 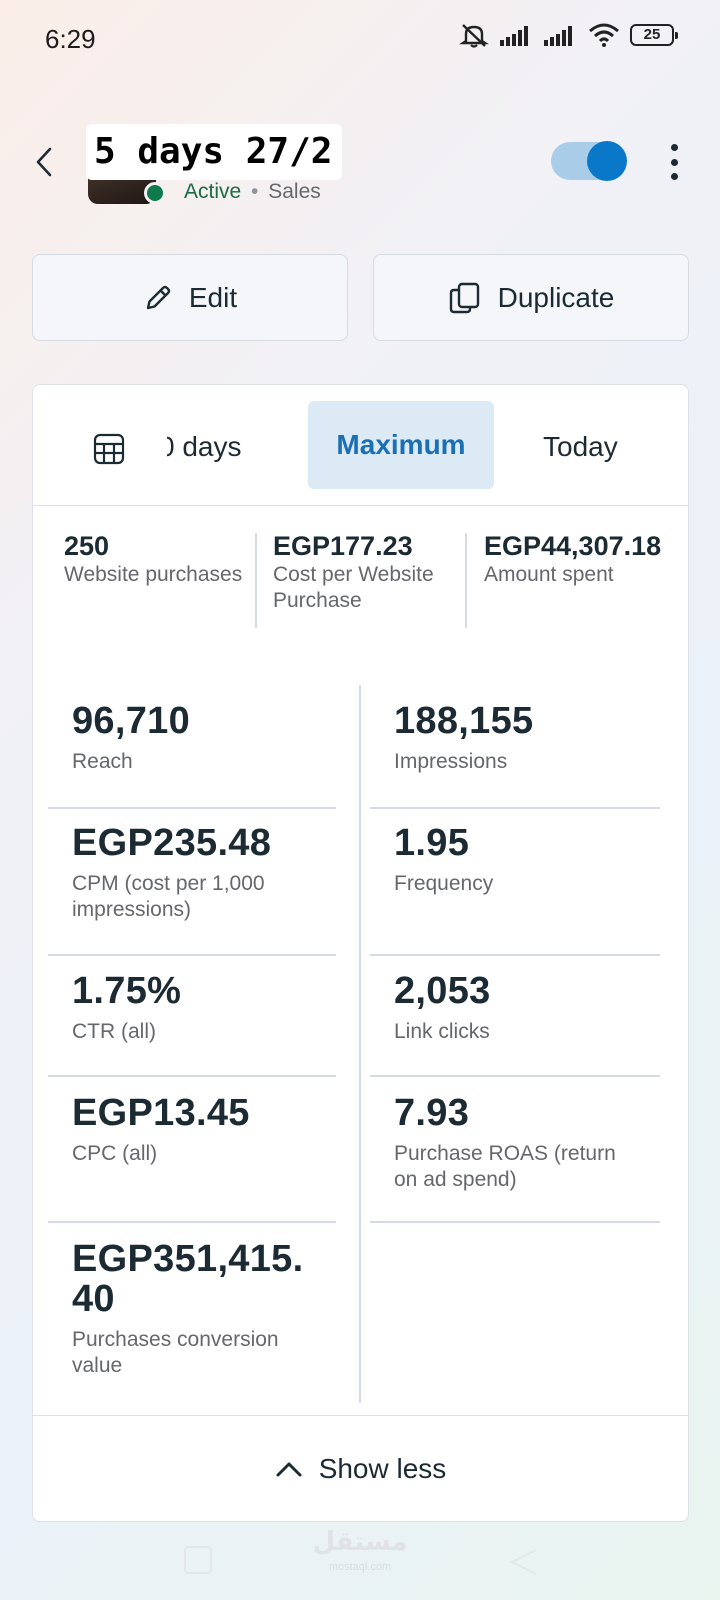 I want to click on metric-label: Link clicks, so click(x=442, y=1031).